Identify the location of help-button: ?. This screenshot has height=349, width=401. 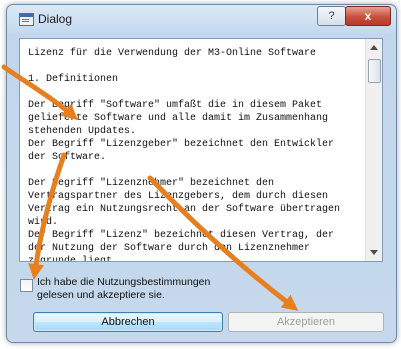
(331, 16).